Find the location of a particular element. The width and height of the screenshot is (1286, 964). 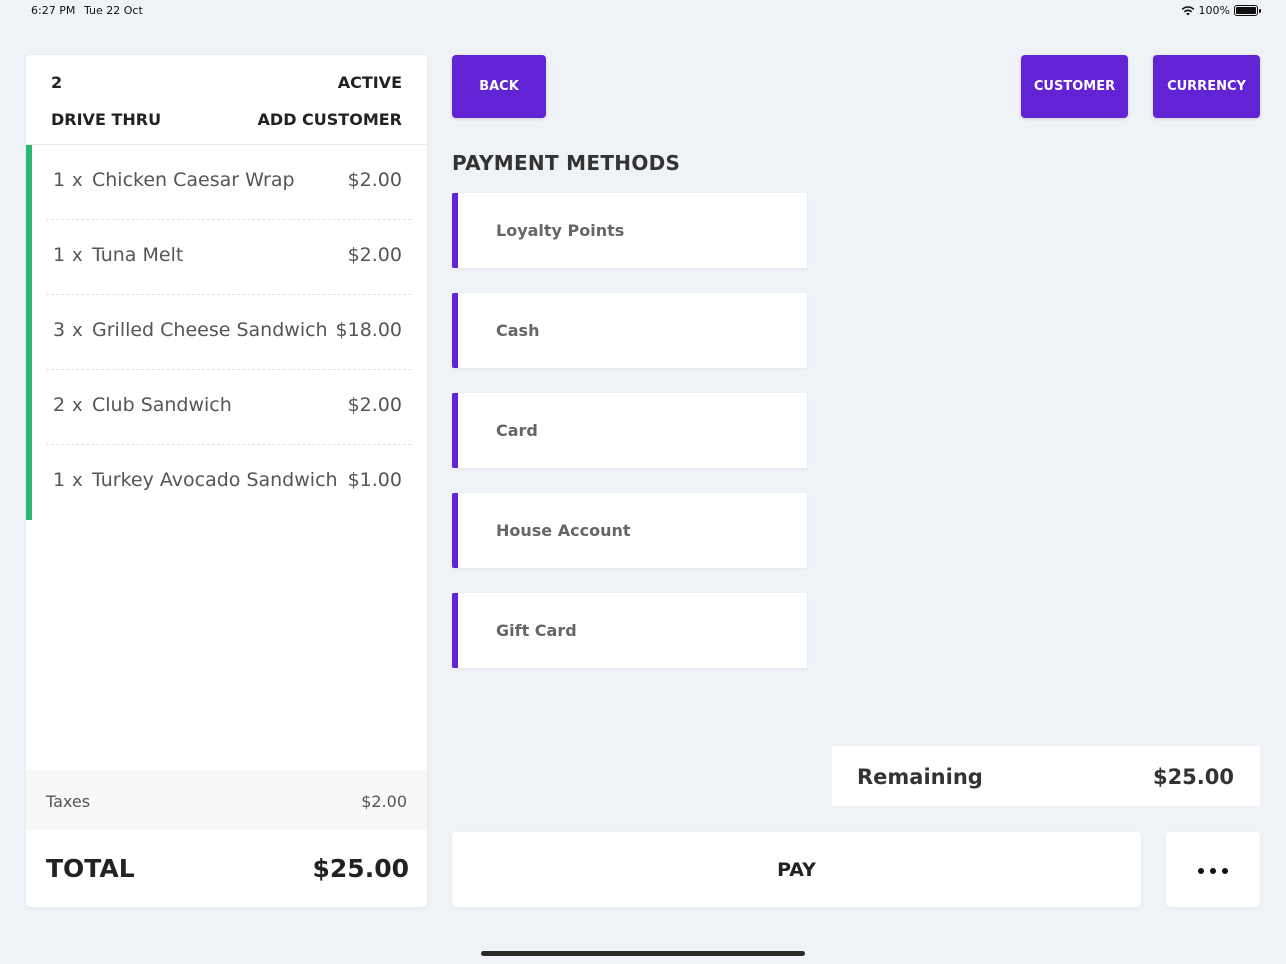

order-item: 1 x Turkey Avocado Sandwich $1.00 is located at coordinates (226, 482).